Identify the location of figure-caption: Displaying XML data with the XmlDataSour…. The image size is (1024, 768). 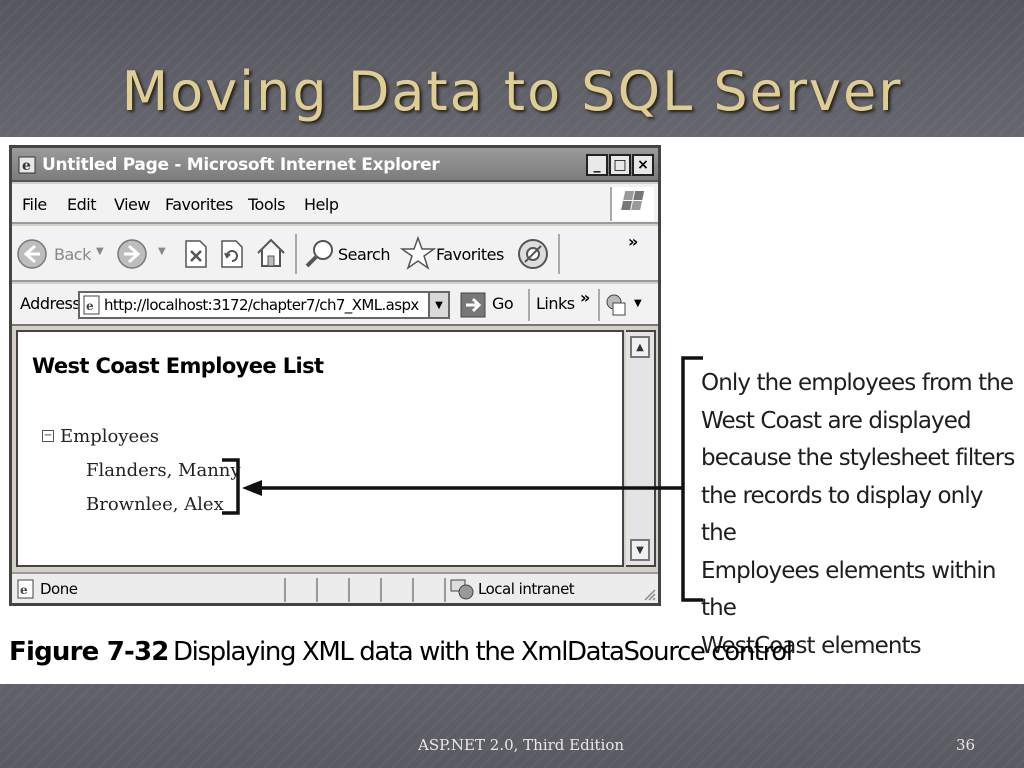
(483, 652).